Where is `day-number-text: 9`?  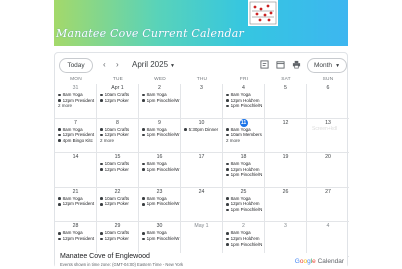
day-number-text: 9 is located at coordinates (159, 122).